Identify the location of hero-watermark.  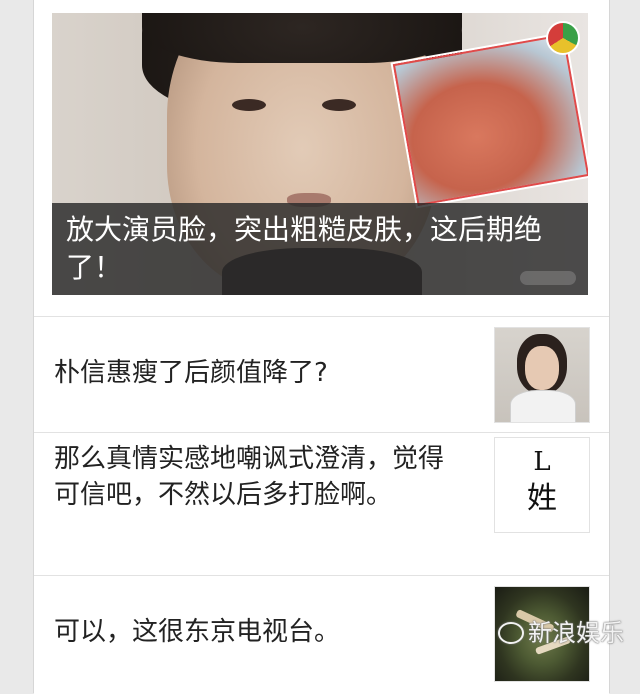
(548, 278).